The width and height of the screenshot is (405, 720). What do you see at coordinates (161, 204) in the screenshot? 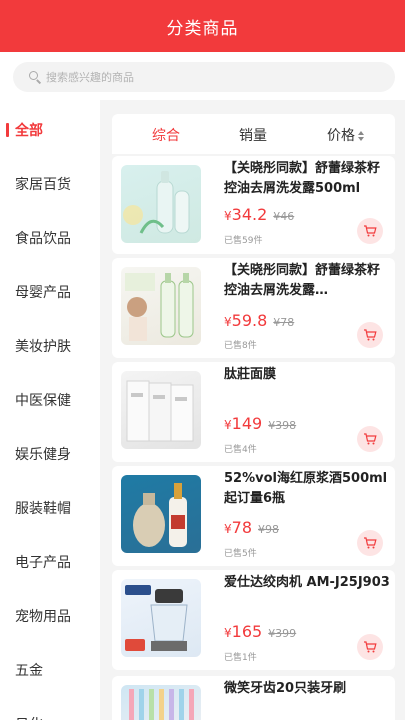
I see `product-image-shampoo` at bounding box center [161, 204].